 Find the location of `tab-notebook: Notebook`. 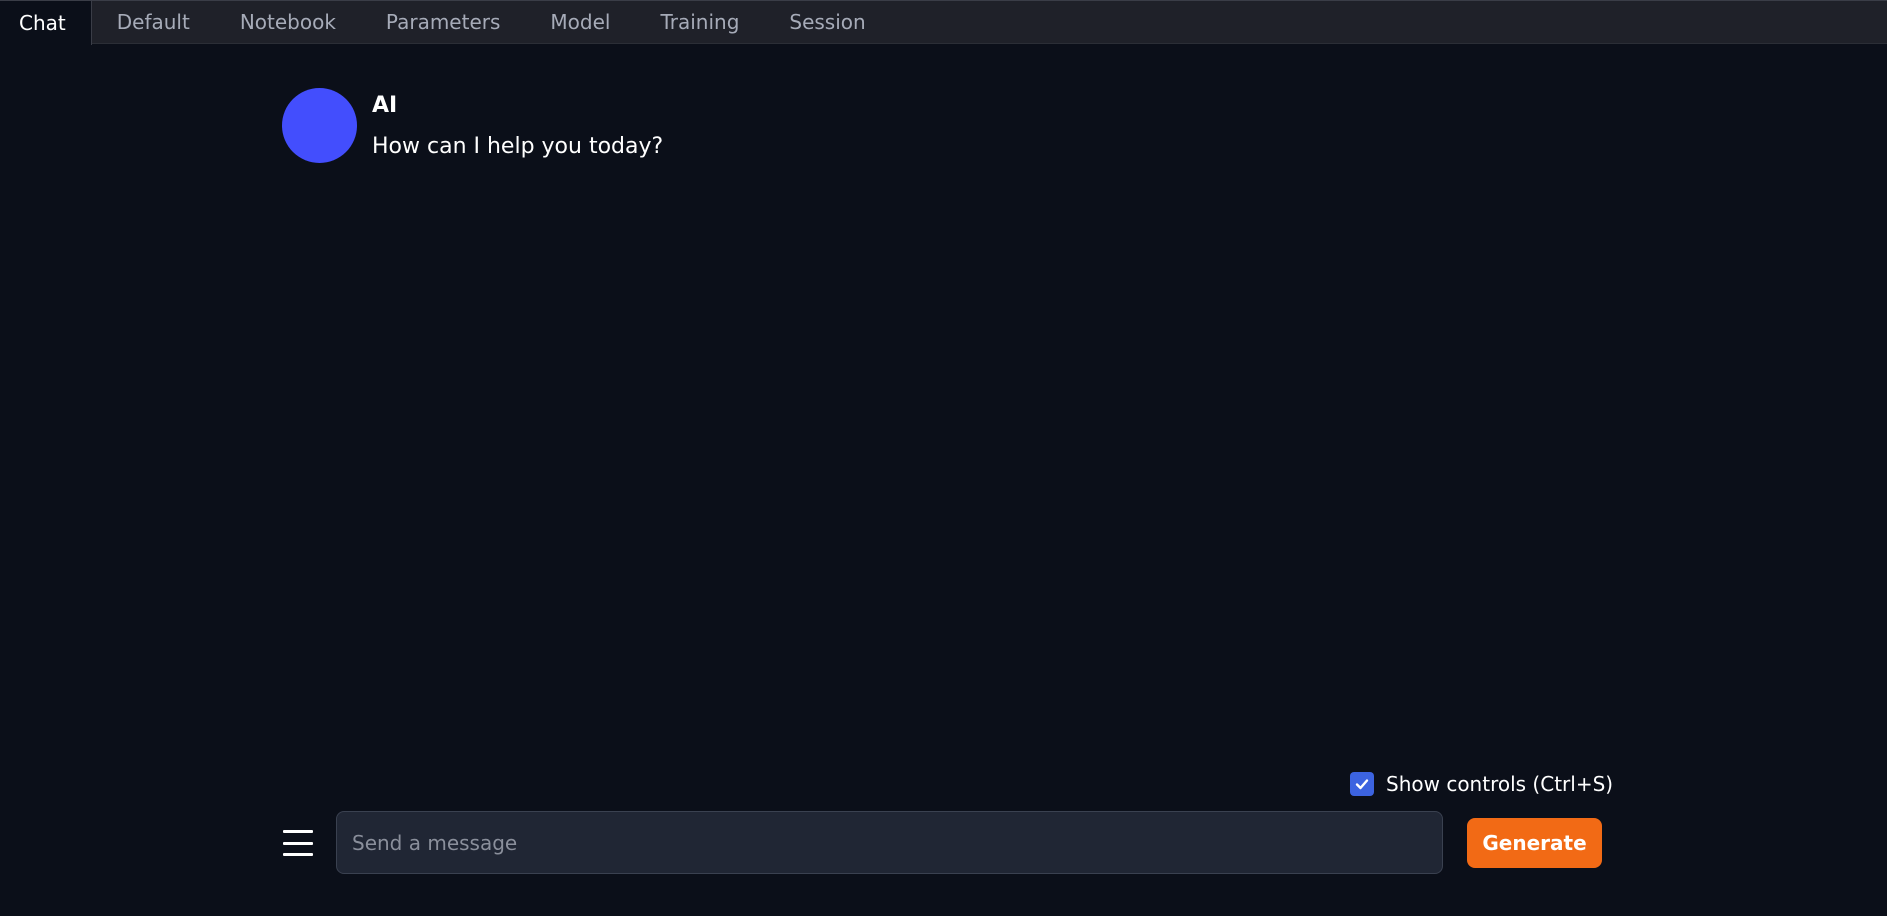

tab-notebook: Notebook is located at coordinates (288, 22).